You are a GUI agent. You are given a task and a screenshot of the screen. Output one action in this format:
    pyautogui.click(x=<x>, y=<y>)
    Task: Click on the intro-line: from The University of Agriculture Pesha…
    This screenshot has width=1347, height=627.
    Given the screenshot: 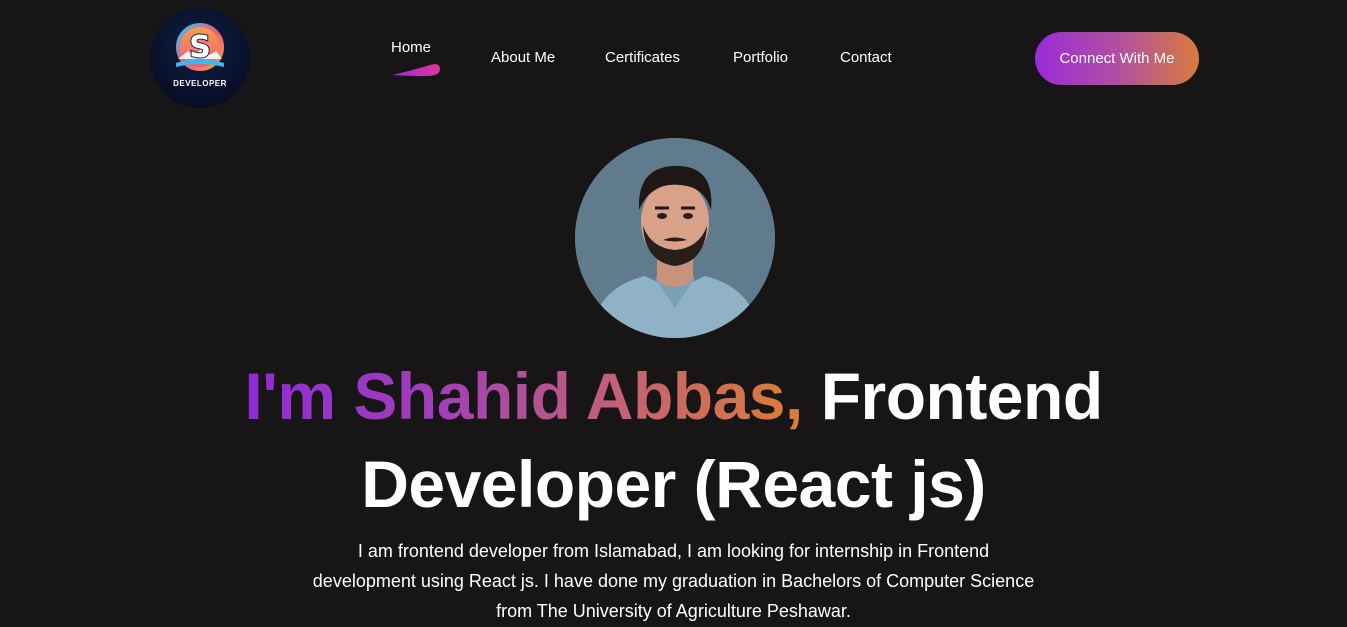 What is the action you would take?
    pyautogui.click(x=673, y=611)
    